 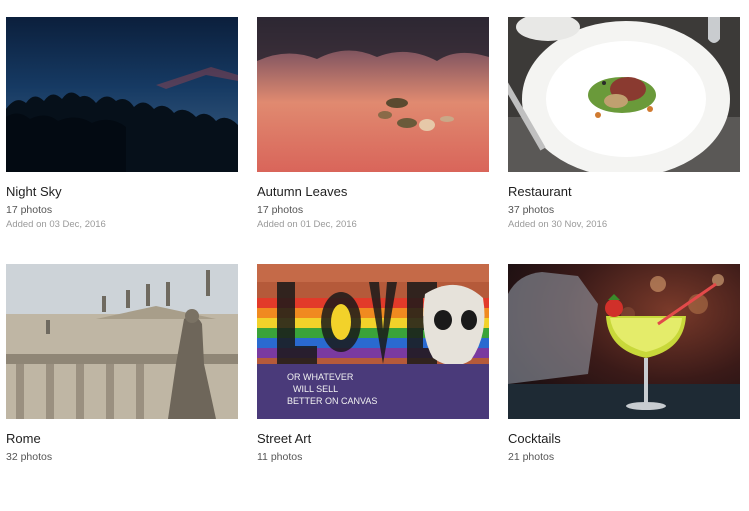 What do you see at coordinates (122, 341) in the screenshot?
I see `rome-photo` at bounding box center [122, 341].